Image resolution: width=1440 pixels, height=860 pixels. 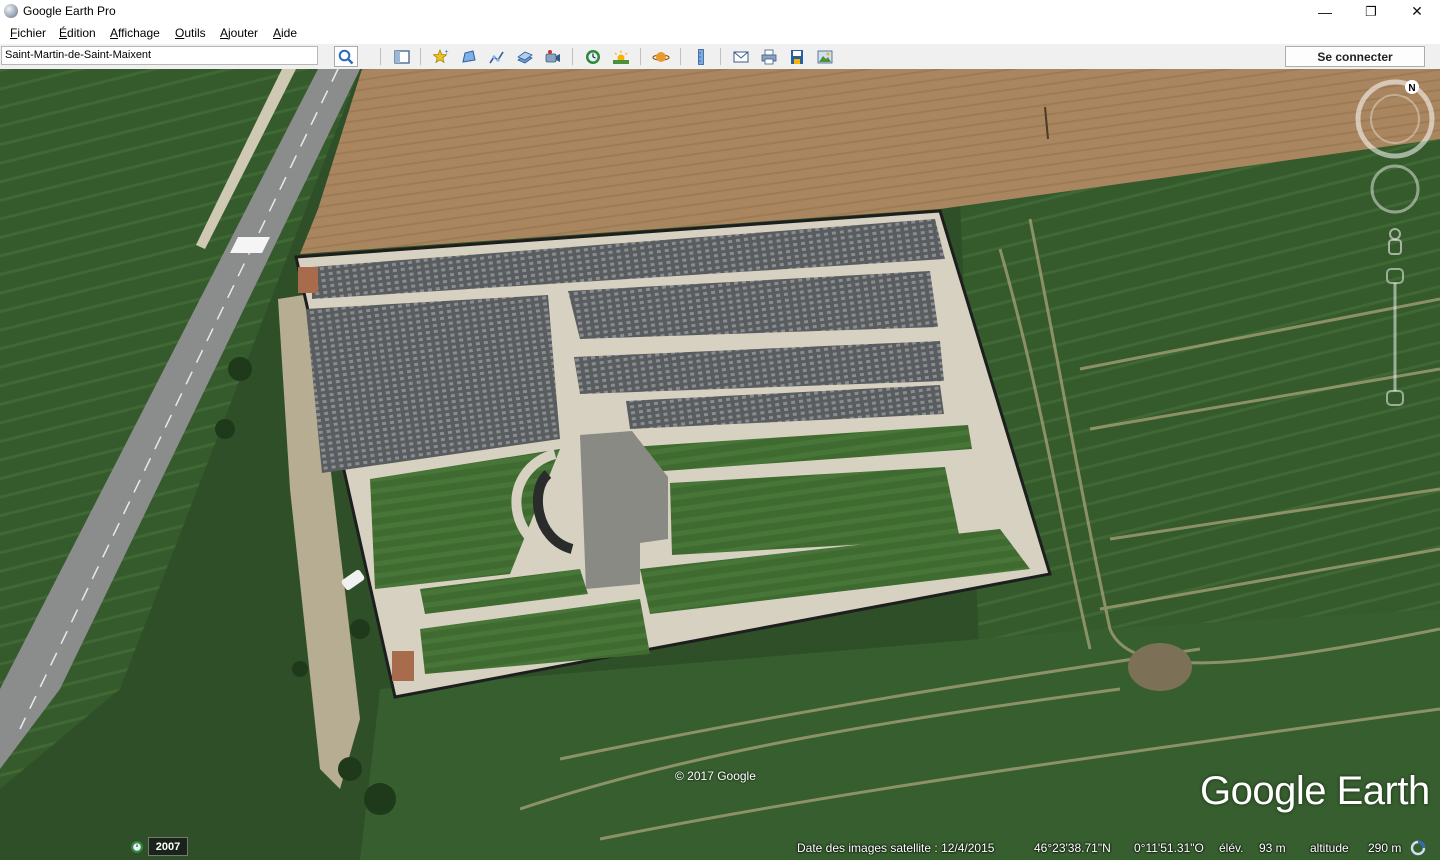 What do you see at coordinates (239, 33) in the screenshot?
I see `menu-ajouter: Ajouter` at bounding box center [239, 33].